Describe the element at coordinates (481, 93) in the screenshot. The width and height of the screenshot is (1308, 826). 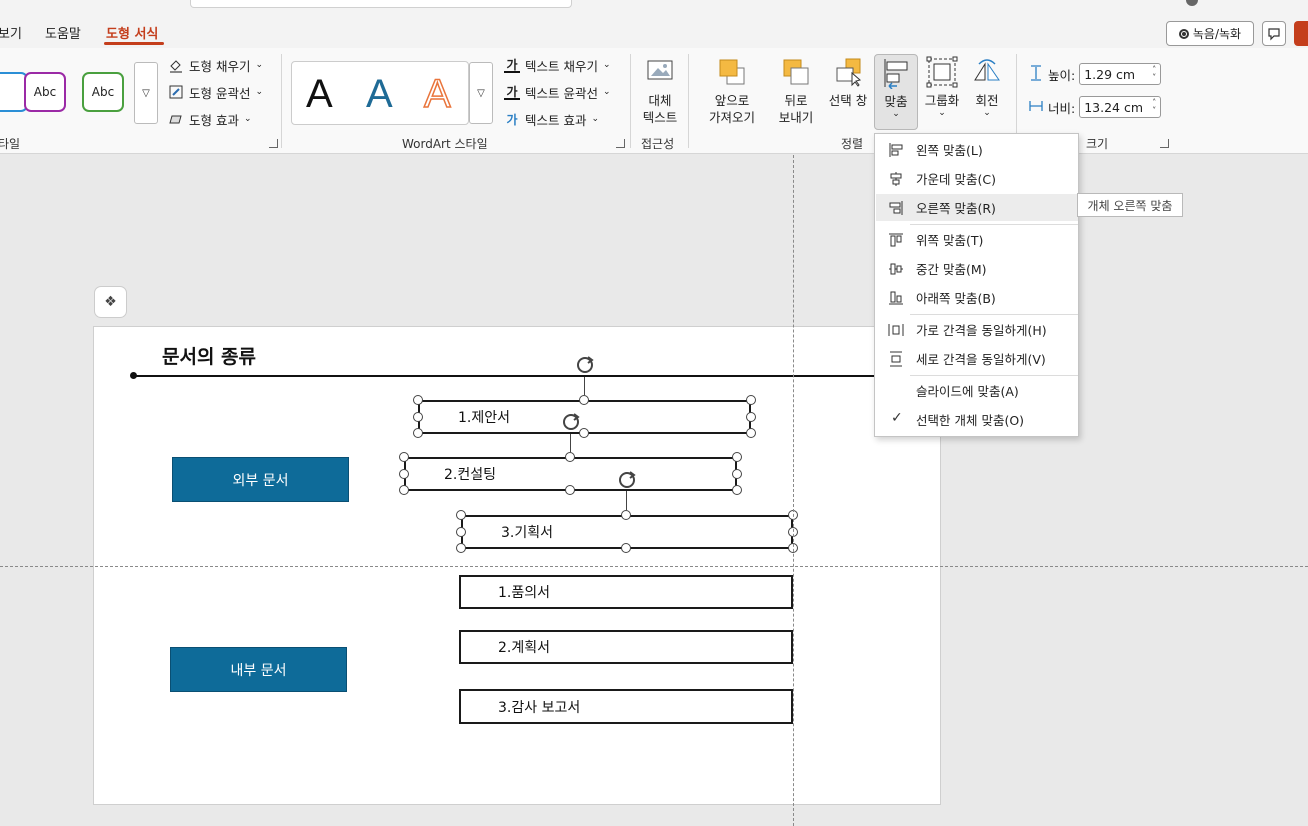
I see `wordart-more-button: ▽` at that location.